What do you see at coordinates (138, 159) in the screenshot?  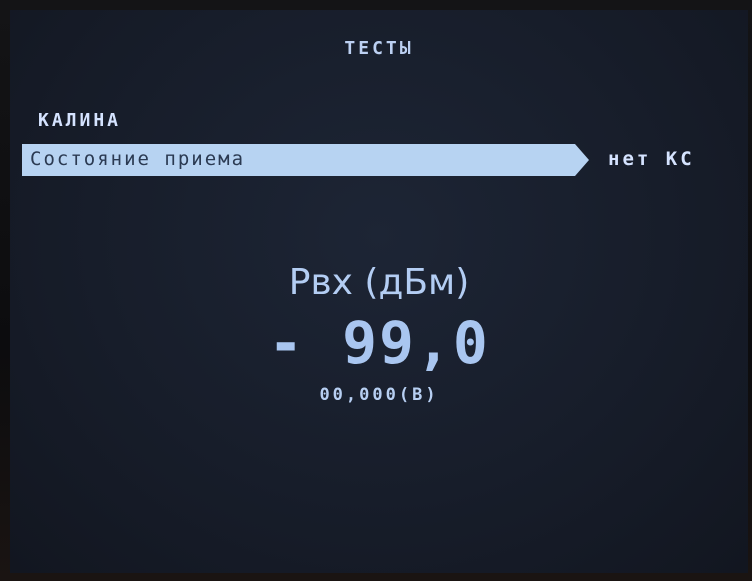 I see `menu-row-label: Состояние приема` at bounding box center [138, 159].